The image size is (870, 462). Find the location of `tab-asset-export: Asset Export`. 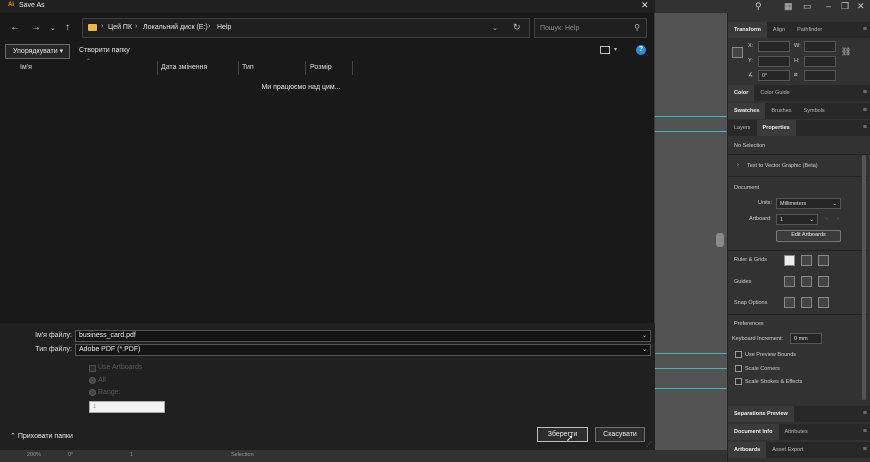

tab-asset-export: Asset Export is located at coordinates (787, 450).